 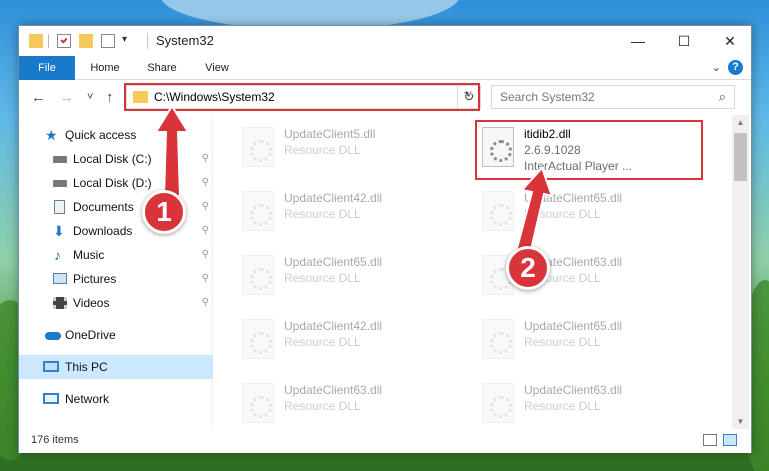 What do you see at coordinates (103, 207) in the screenshot?
I see `sidebar-item-label: Documents` at bounding box center [103, 207].